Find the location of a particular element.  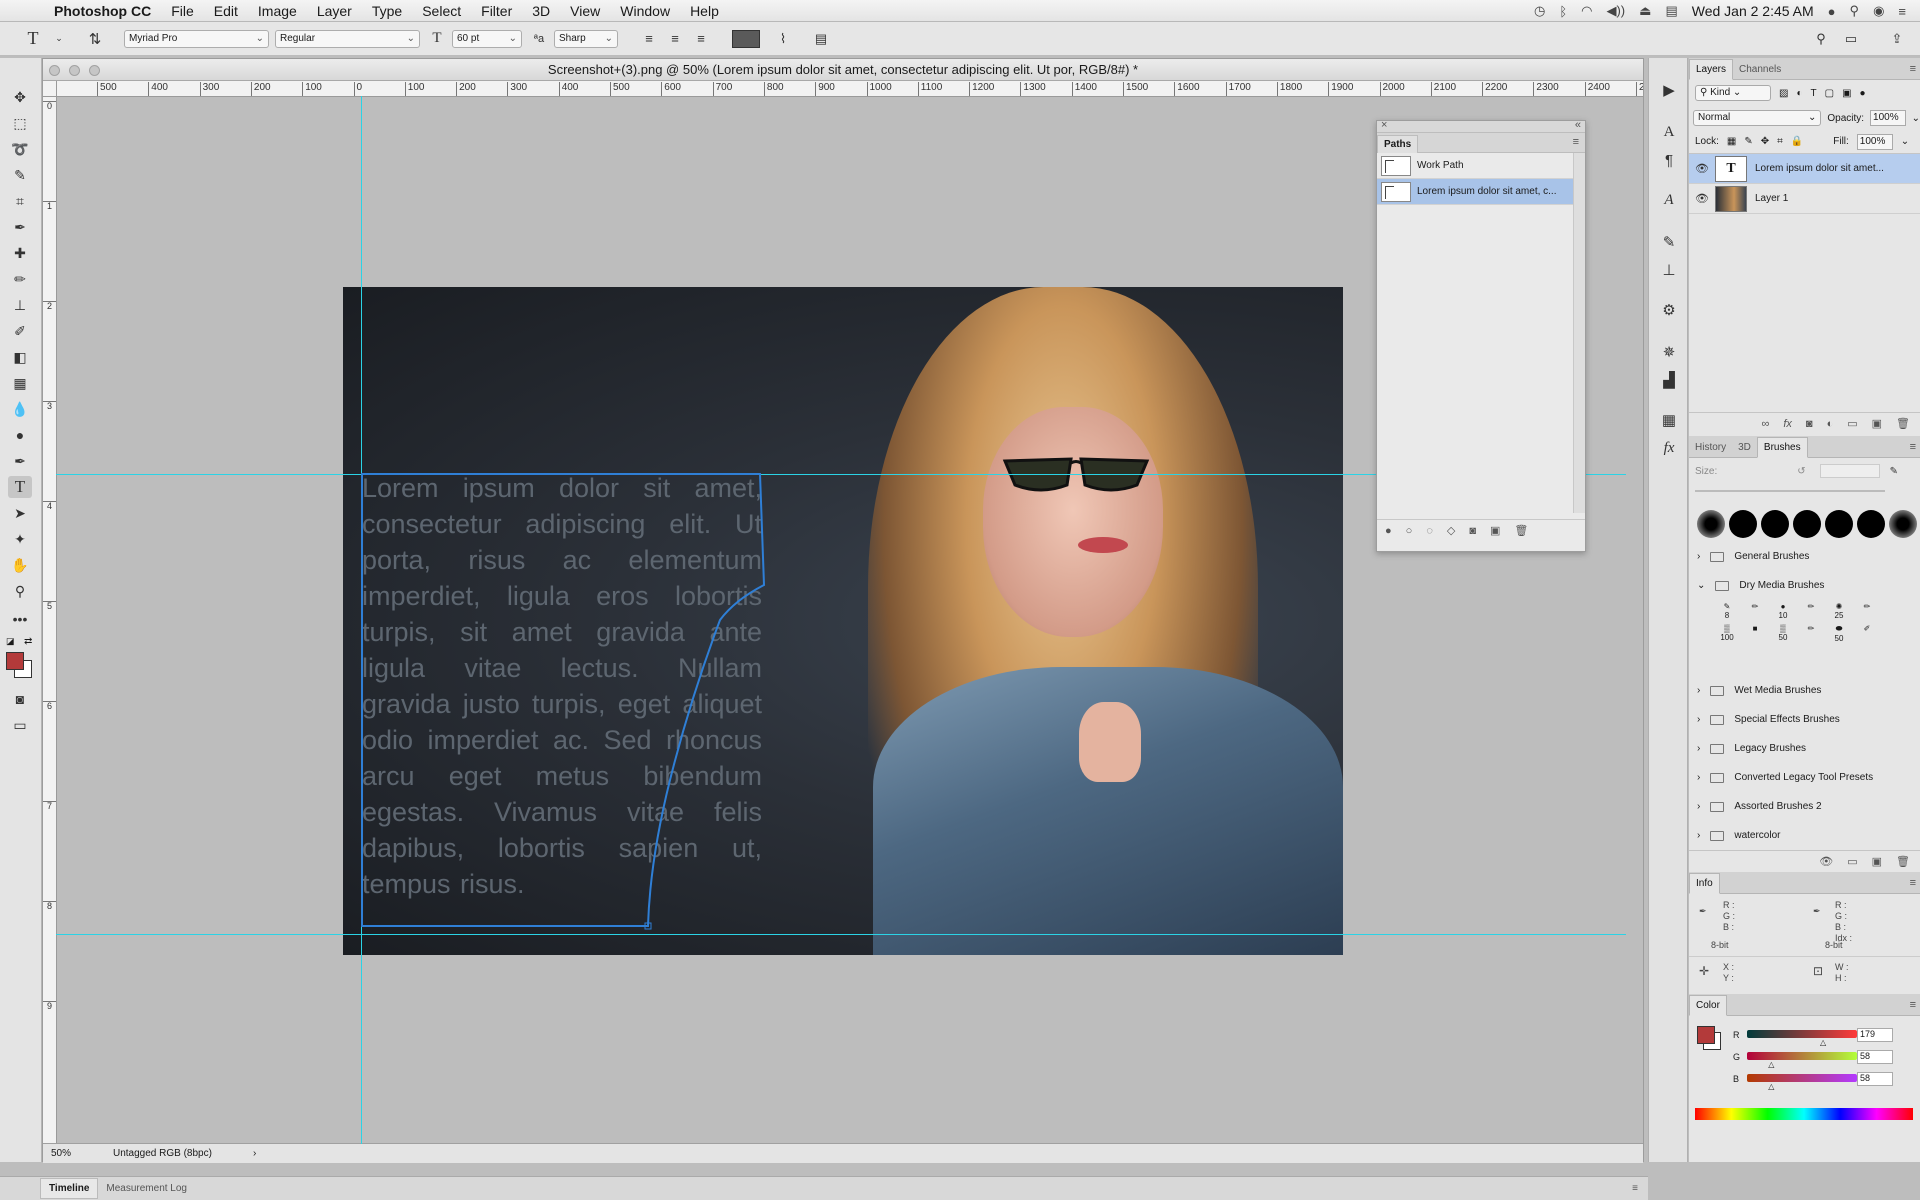

tab-3d: 3D is located at coordinates (1744, 447).